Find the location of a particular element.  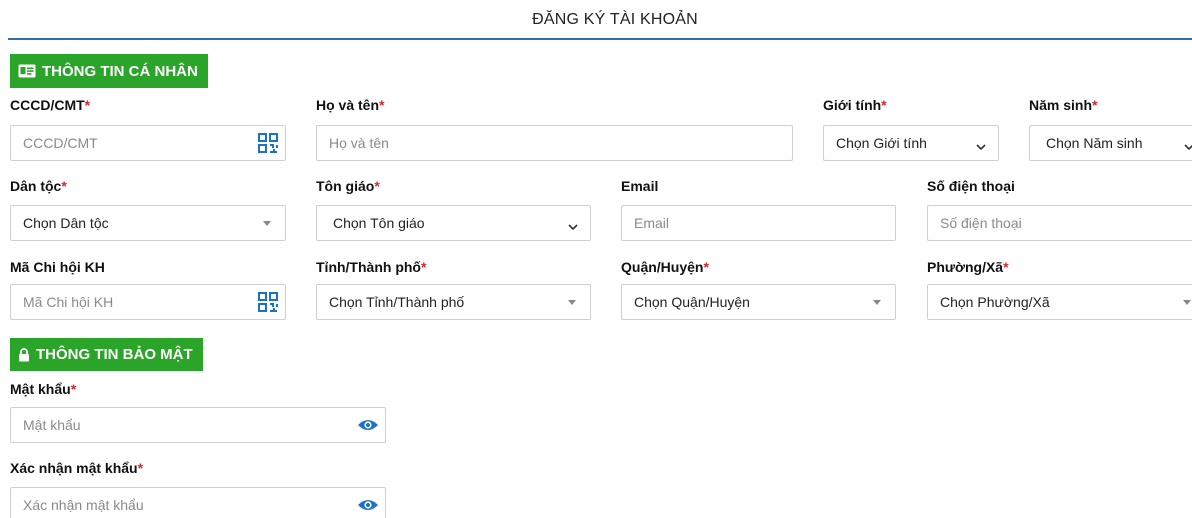

religion-select: Chọn Tôn giáo is located at coordinates (453, 223).